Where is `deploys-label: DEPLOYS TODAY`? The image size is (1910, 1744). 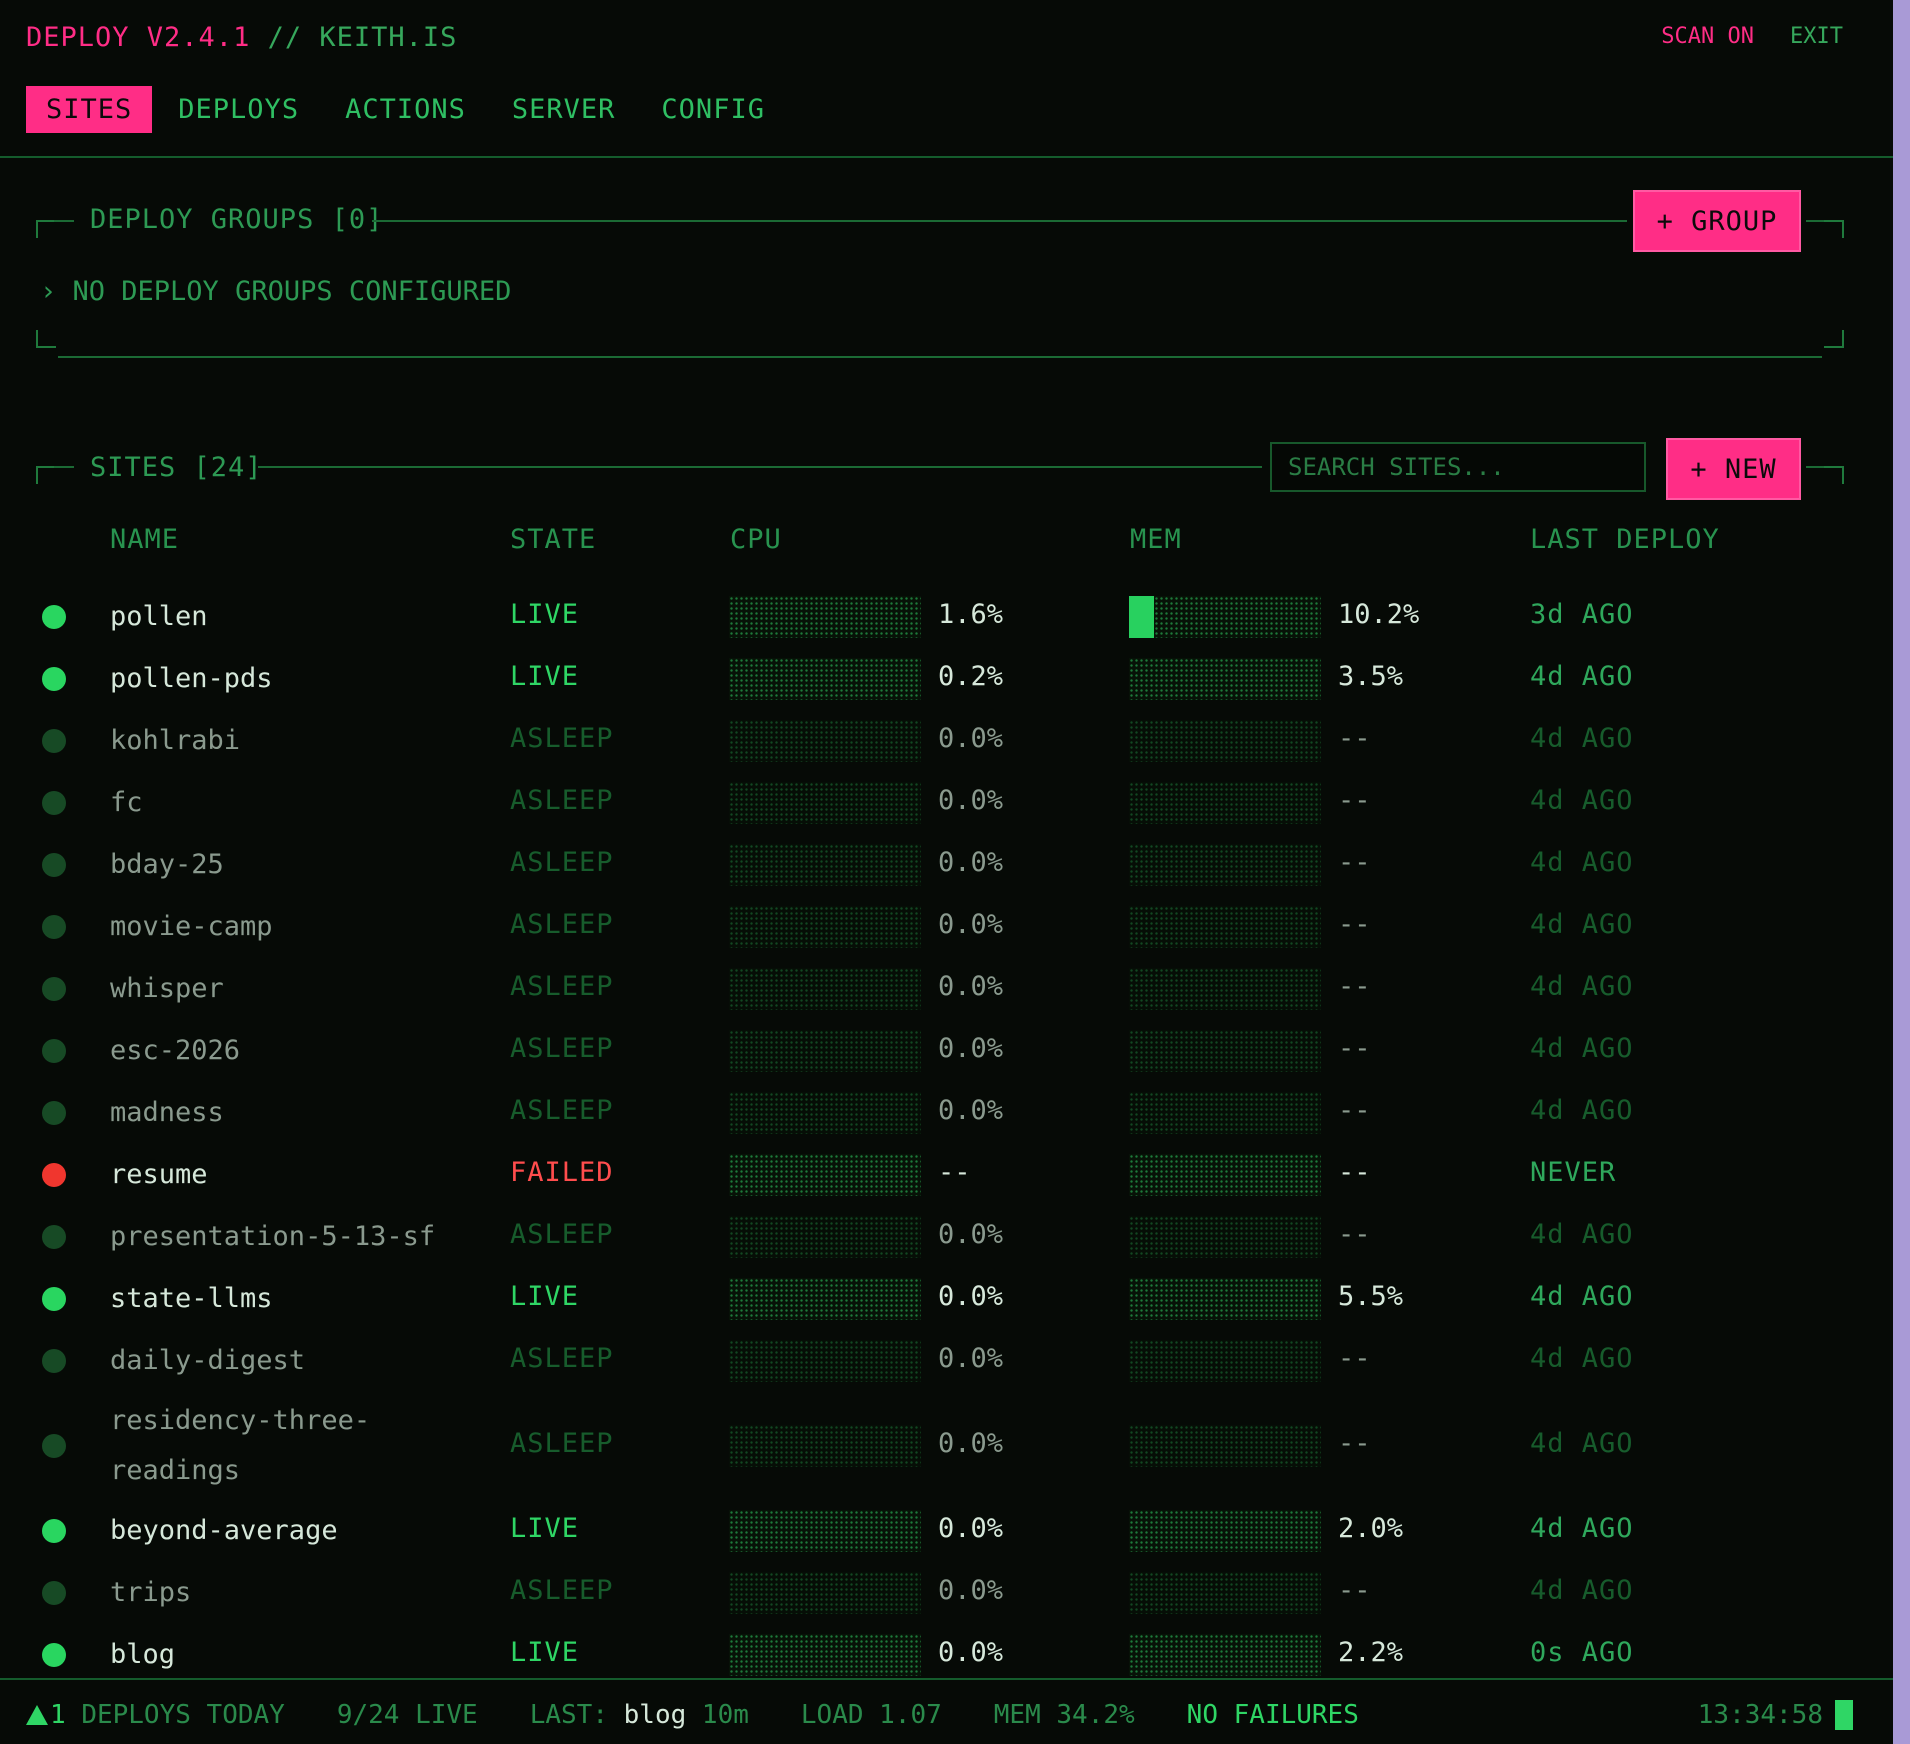
deploys-label: DEPLOYS TODAY is located at coordinates (183, 1715).